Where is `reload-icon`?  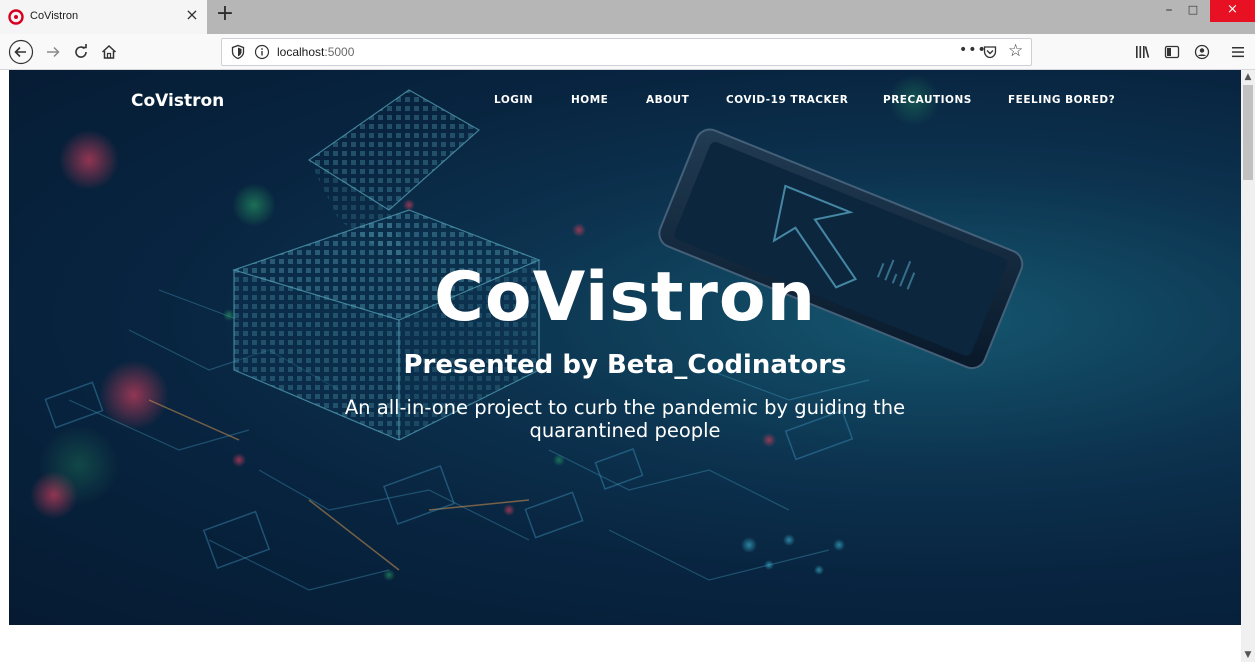
reload-icon is located at coordinates (81, 51).